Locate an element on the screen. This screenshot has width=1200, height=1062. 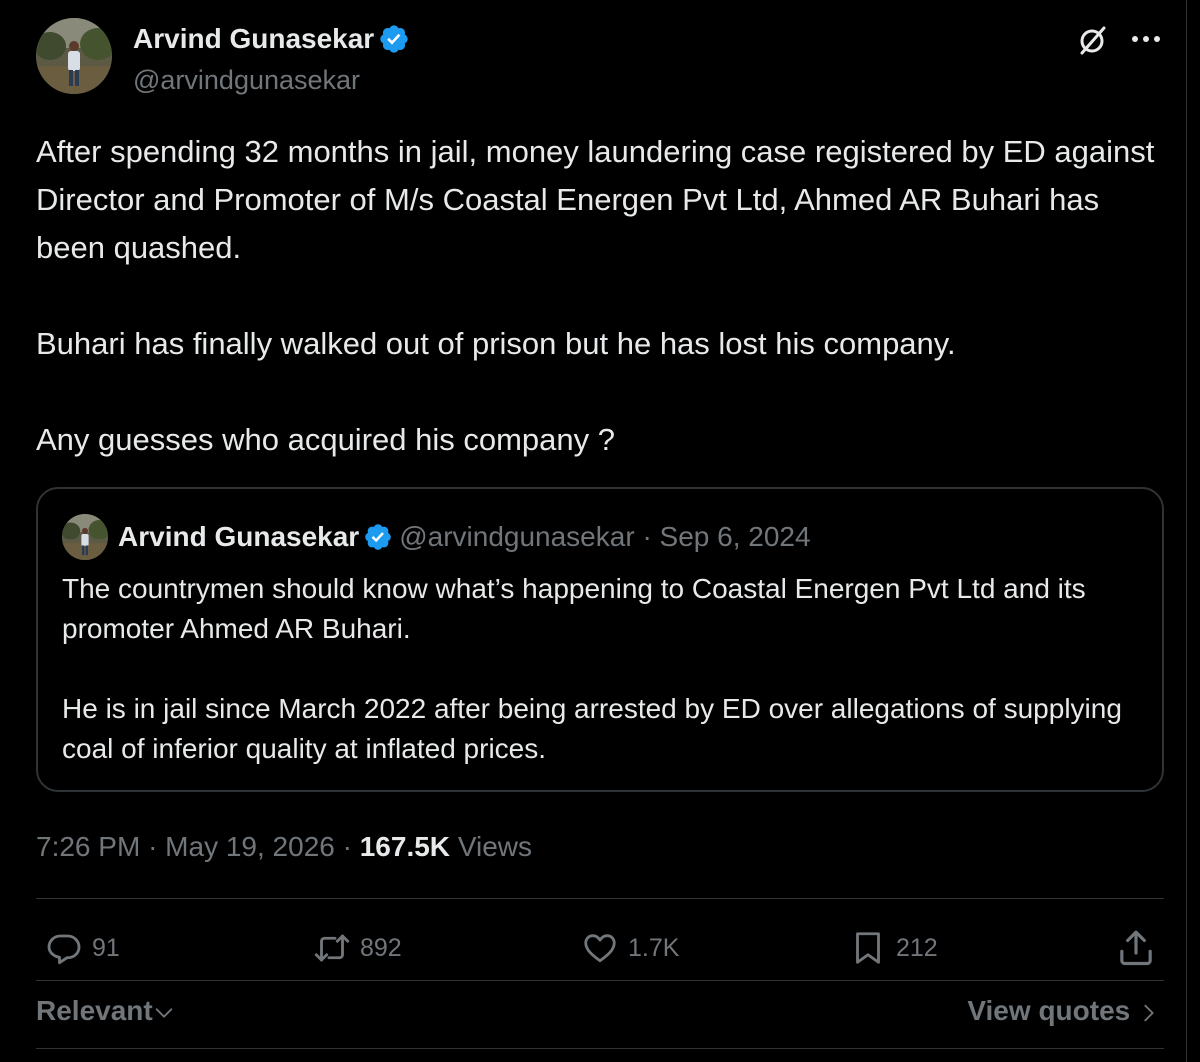
like-button: 1.7K is located at coordinates (630, 948).